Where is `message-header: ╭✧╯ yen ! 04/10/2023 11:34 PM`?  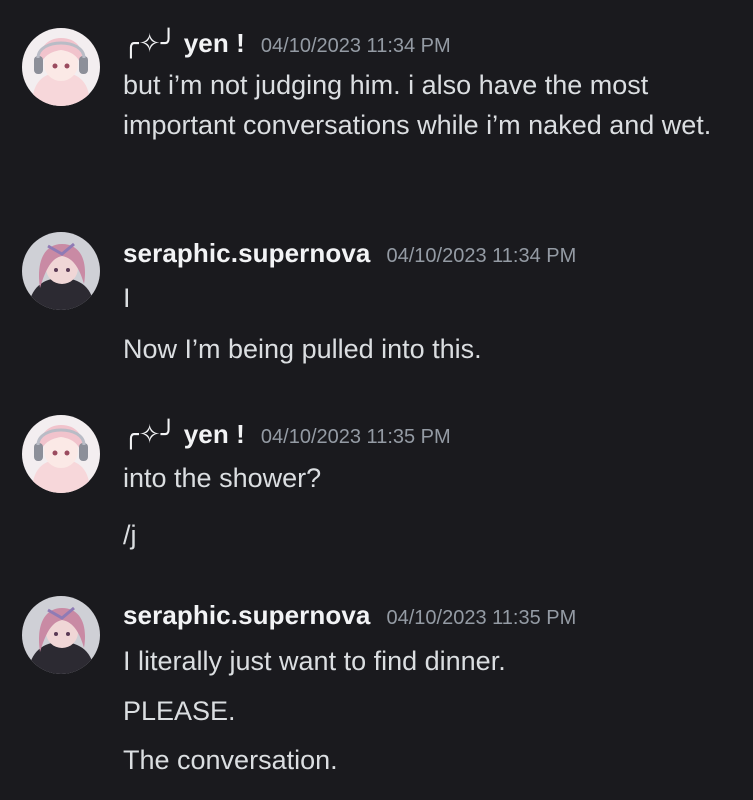 message-header: ╭✧╯ yen ! 04/10/2023 11:34 PM is located at coordinates (287, 45).